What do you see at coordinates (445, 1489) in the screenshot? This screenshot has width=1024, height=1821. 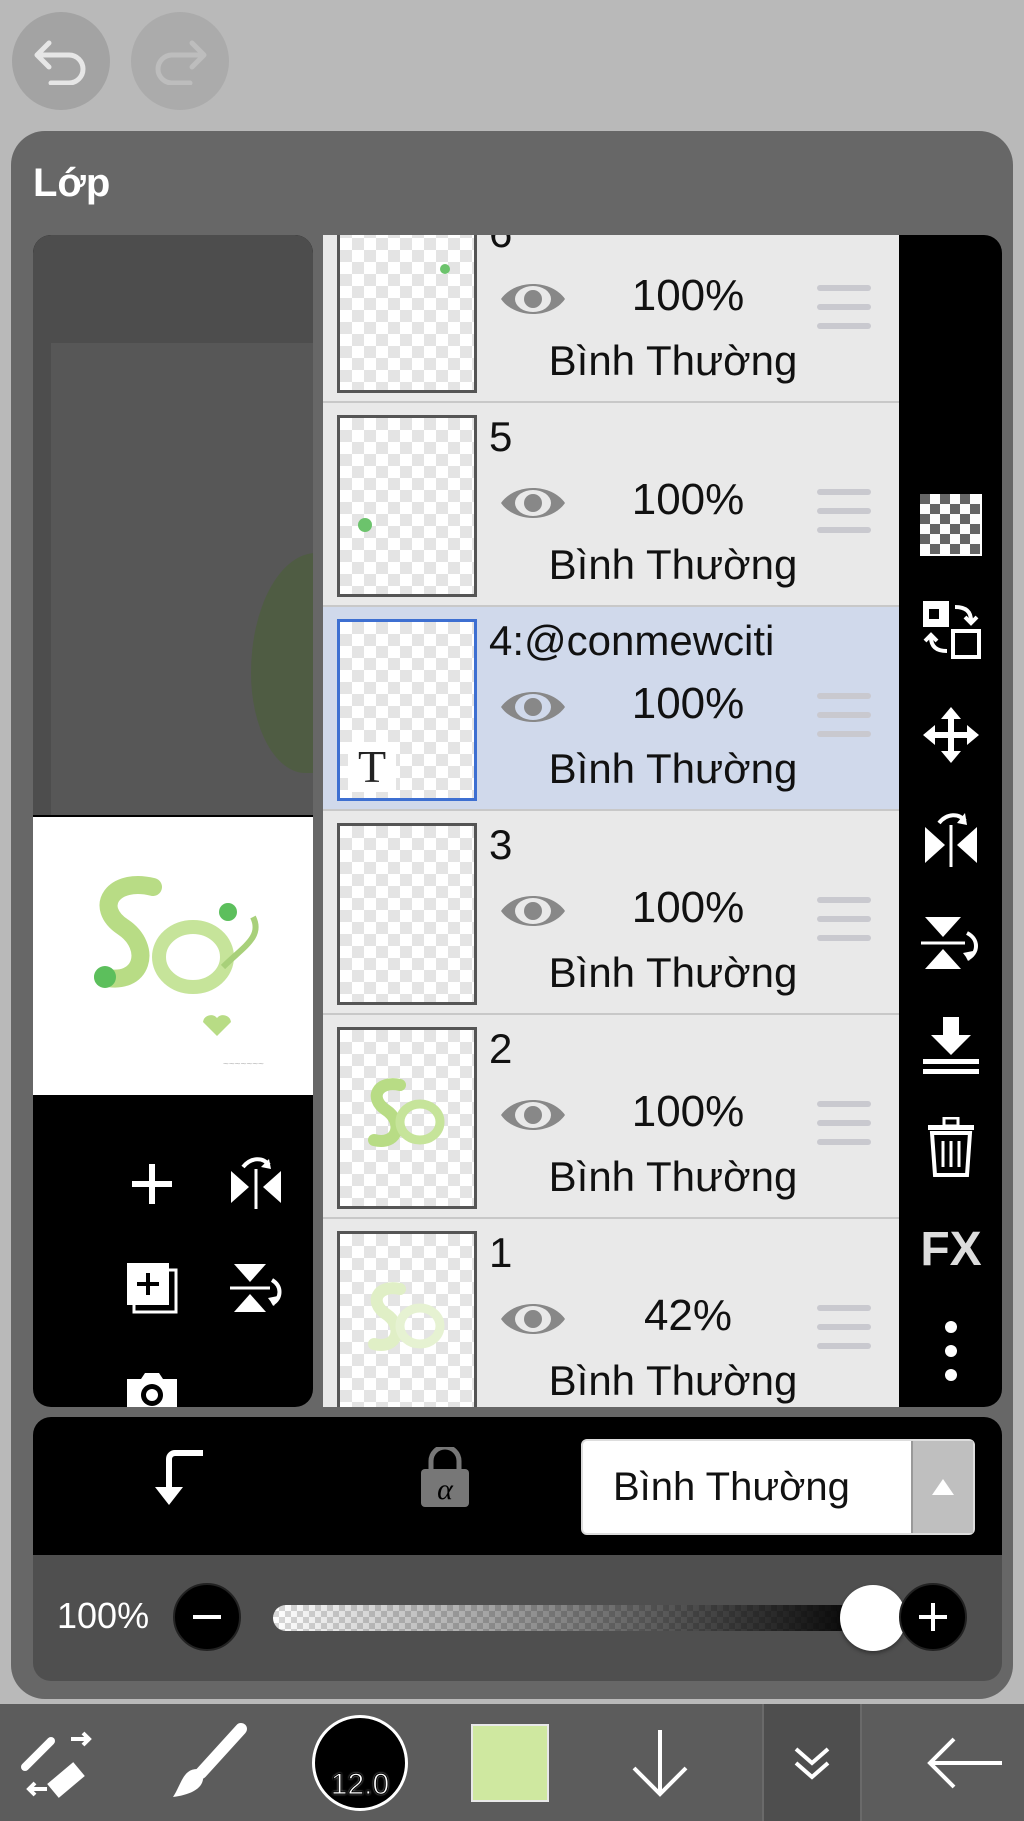 I see `svg-text: α` at bounding box center [445, 1489].